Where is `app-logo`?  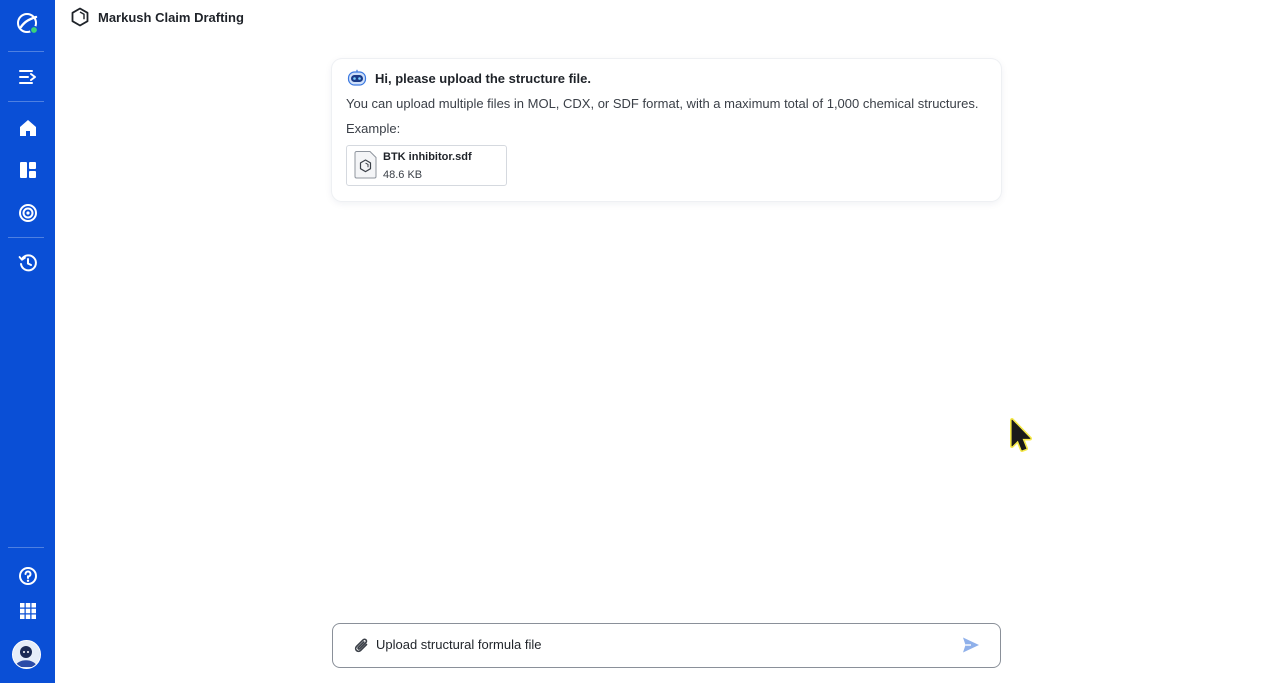 app-logo is located at coordinates (27, 24).